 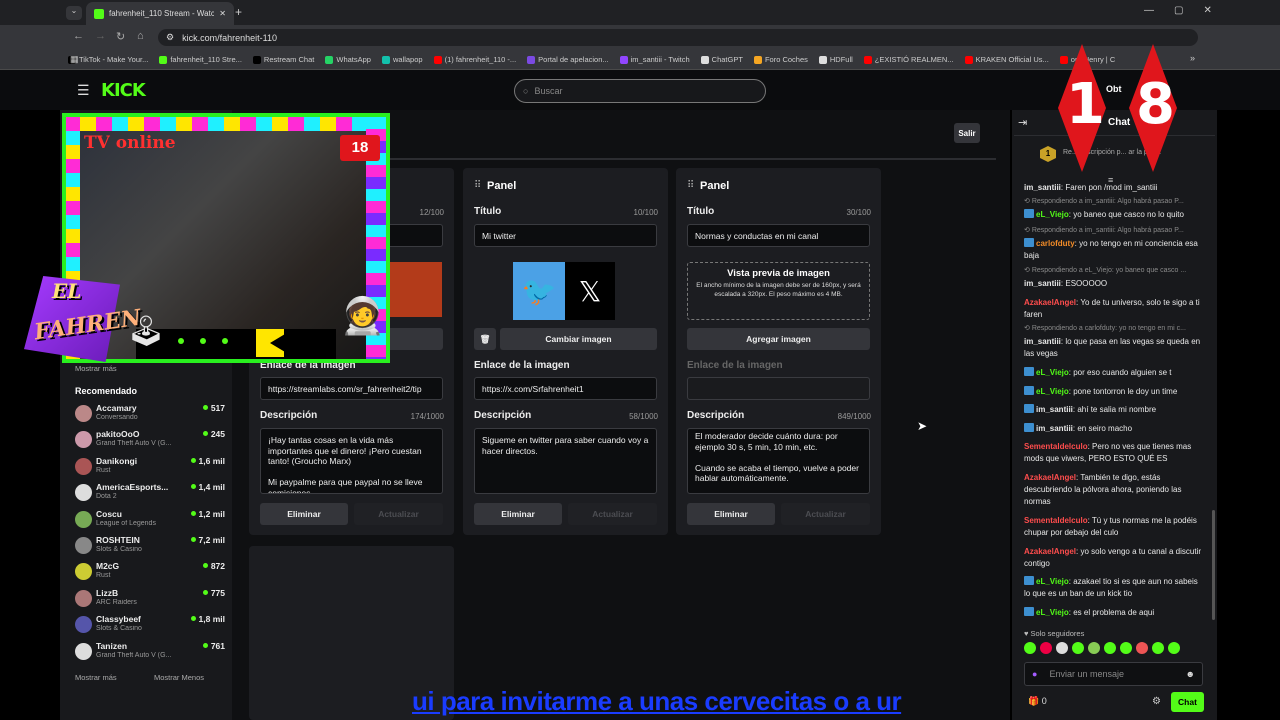 I want to click on apps-icon: ▦, so click(x=74, y=59).